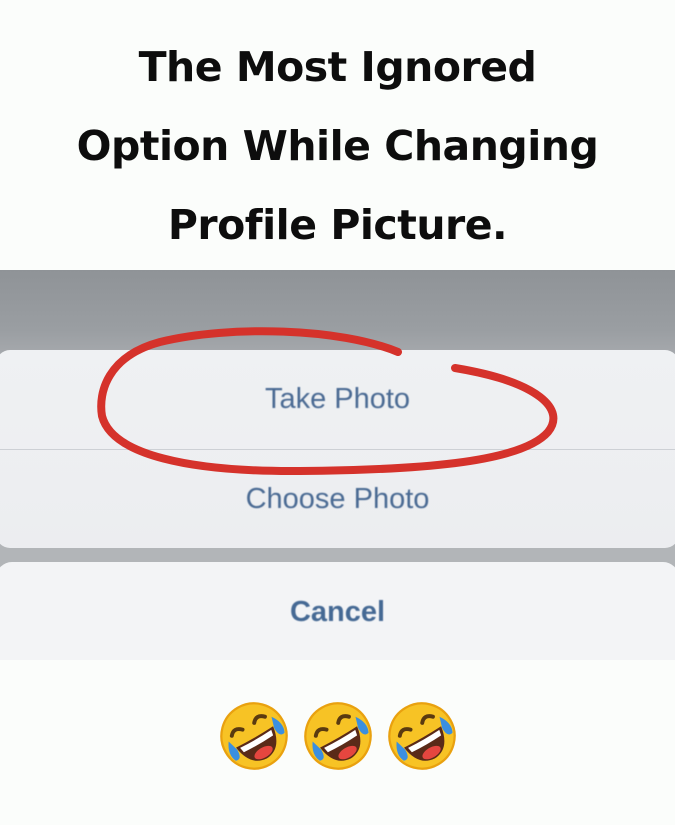 The height and width of the screenshot is (825, 675). What do you see at coordinates (337, 399) in the screenshot?
I see `take-photo-button: Take Photo` at bounding box center [337, 399].